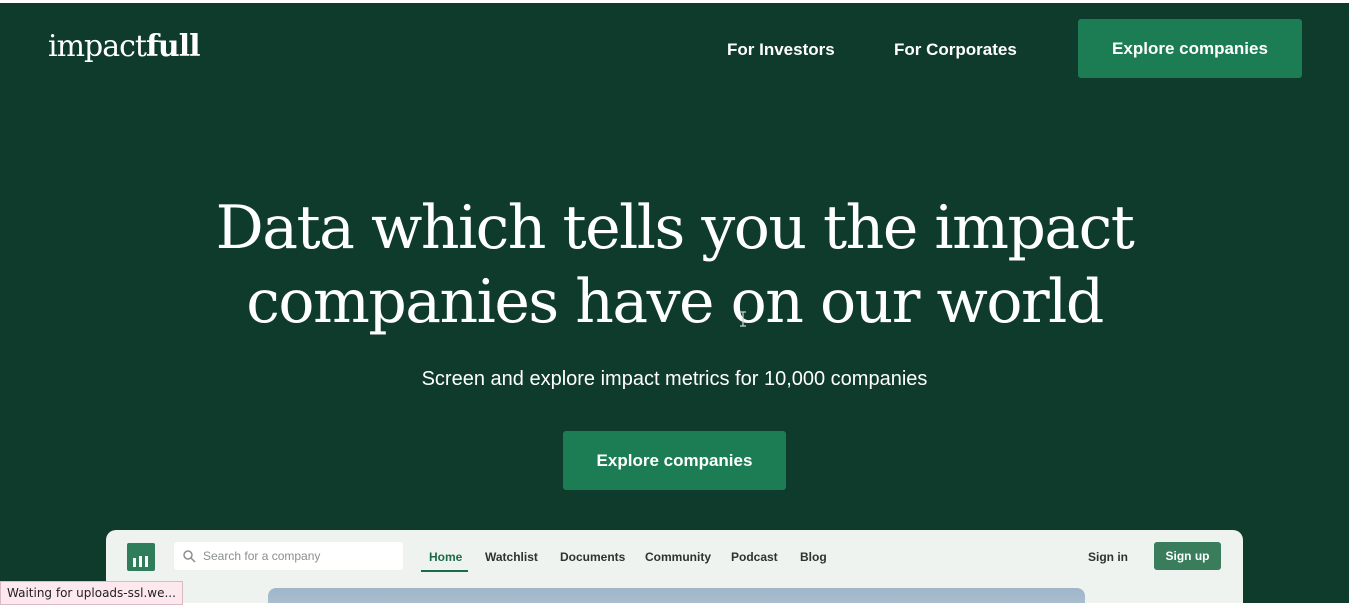 This screenshot has height=606, width=1352. I want to click on preview-tab-podcast: Podcast, so click(754, 557).